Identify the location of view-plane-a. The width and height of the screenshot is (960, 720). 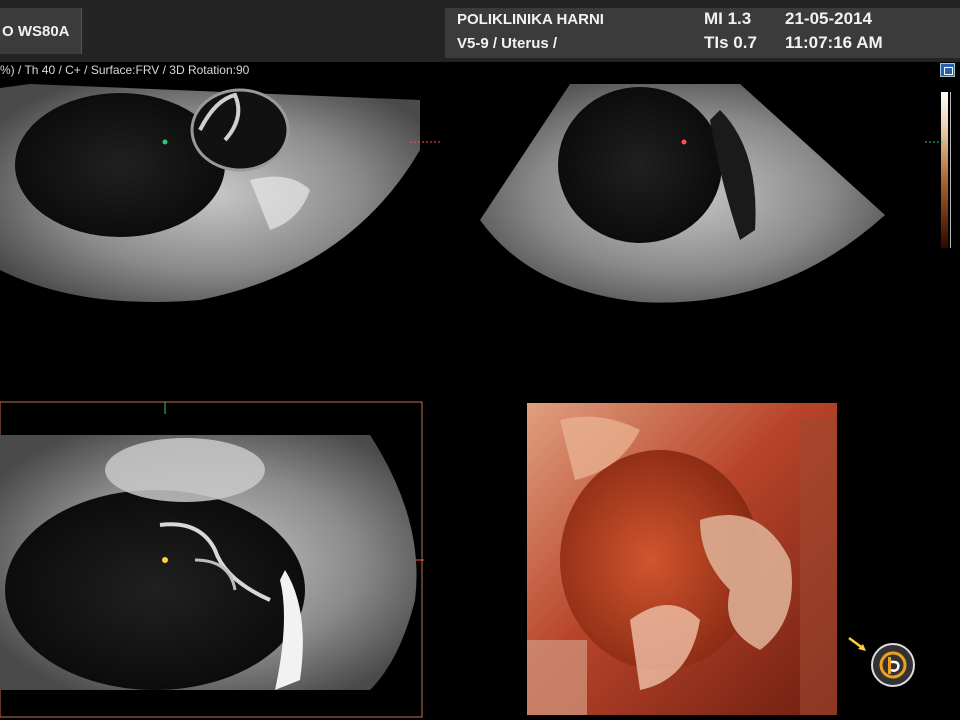
(220, 193).